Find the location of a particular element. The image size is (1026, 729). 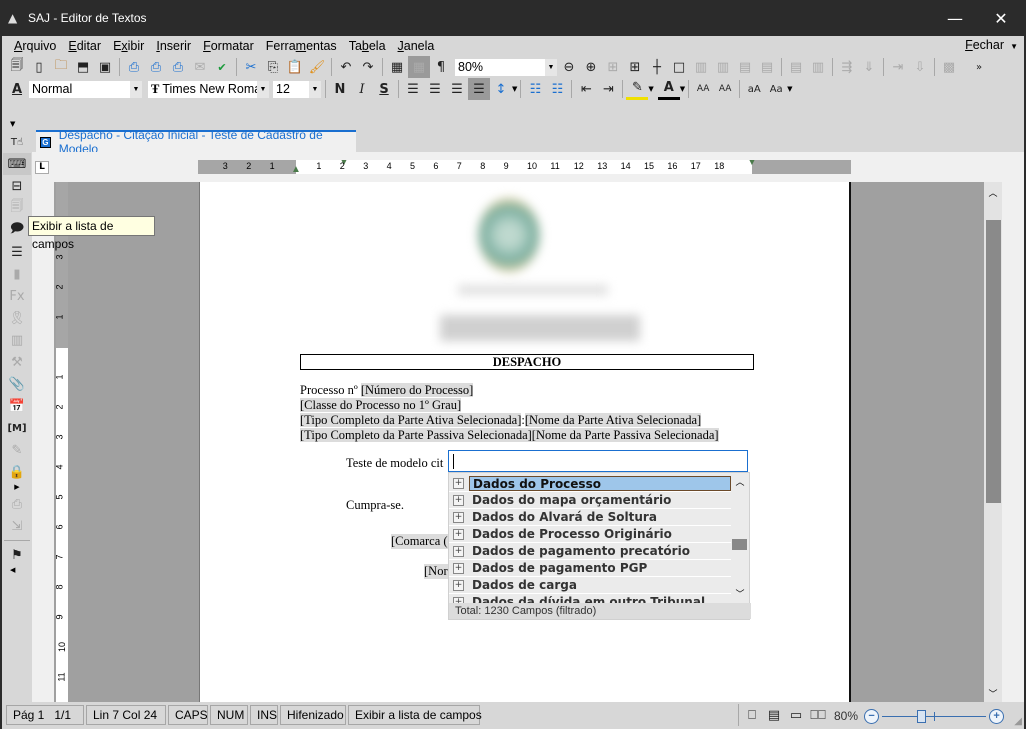

format-painter-icon: 🖌 is located at coordinates (317, 67).